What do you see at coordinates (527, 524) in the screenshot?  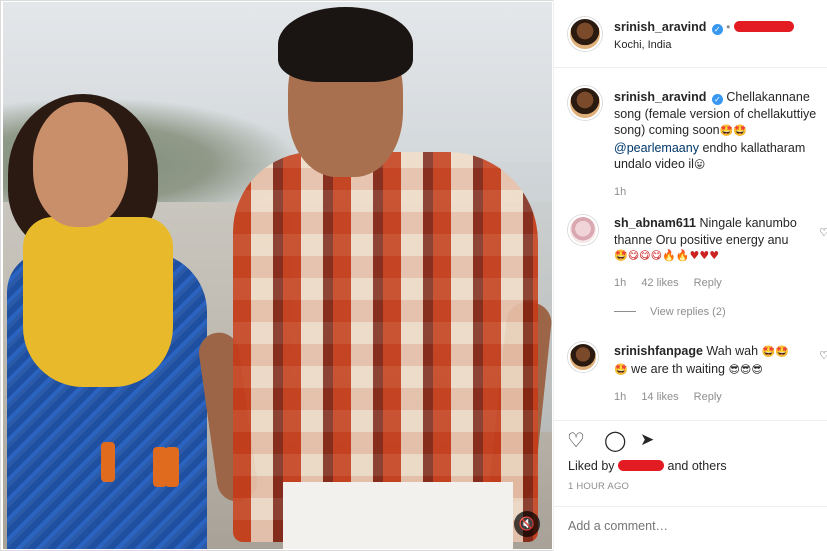 I see `speaker-mute-icon: 🔇` at bounding box center [527, 524].